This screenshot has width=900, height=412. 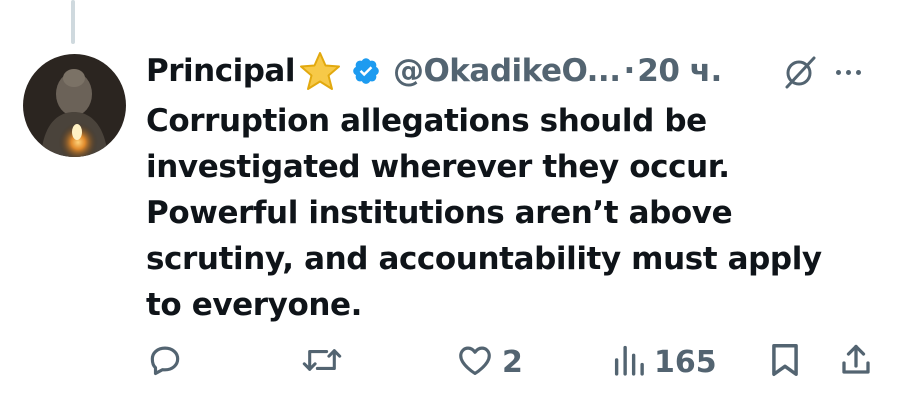 What do you see at coordinates (629, 362) in the screenshot?
I see `views-icon` at bounding box center [629, 362].